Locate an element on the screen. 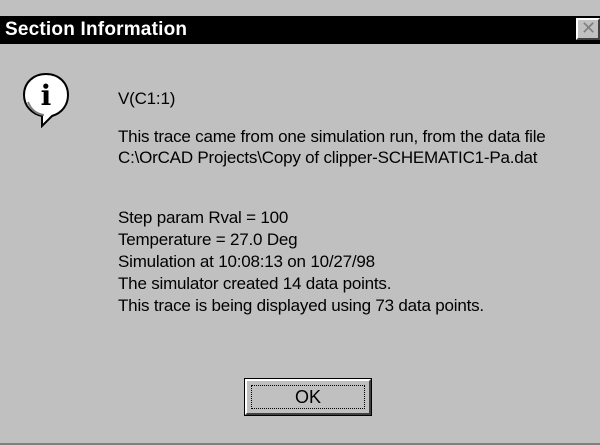 Image resolution: width=600 pixels, height=445 pixels. close-icon: ✕ is located at coordinates (589, 28).